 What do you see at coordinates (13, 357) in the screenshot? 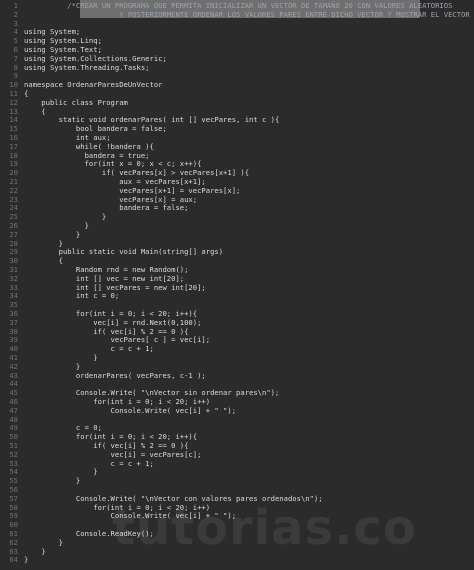
I see `line-number: 41` at bounding box center [13, 357].